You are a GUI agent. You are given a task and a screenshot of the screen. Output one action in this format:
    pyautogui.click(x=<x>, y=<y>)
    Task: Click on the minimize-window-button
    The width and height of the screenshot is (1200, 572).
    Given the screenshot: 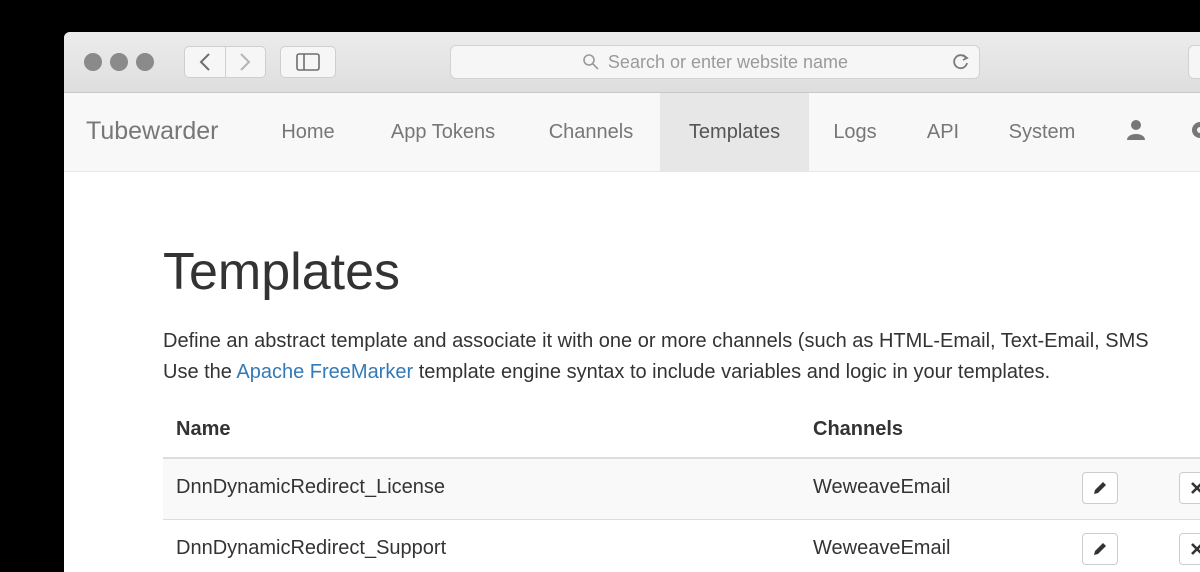 What is the action you would take?
    pyautogui.click(x=119, y=62)
    